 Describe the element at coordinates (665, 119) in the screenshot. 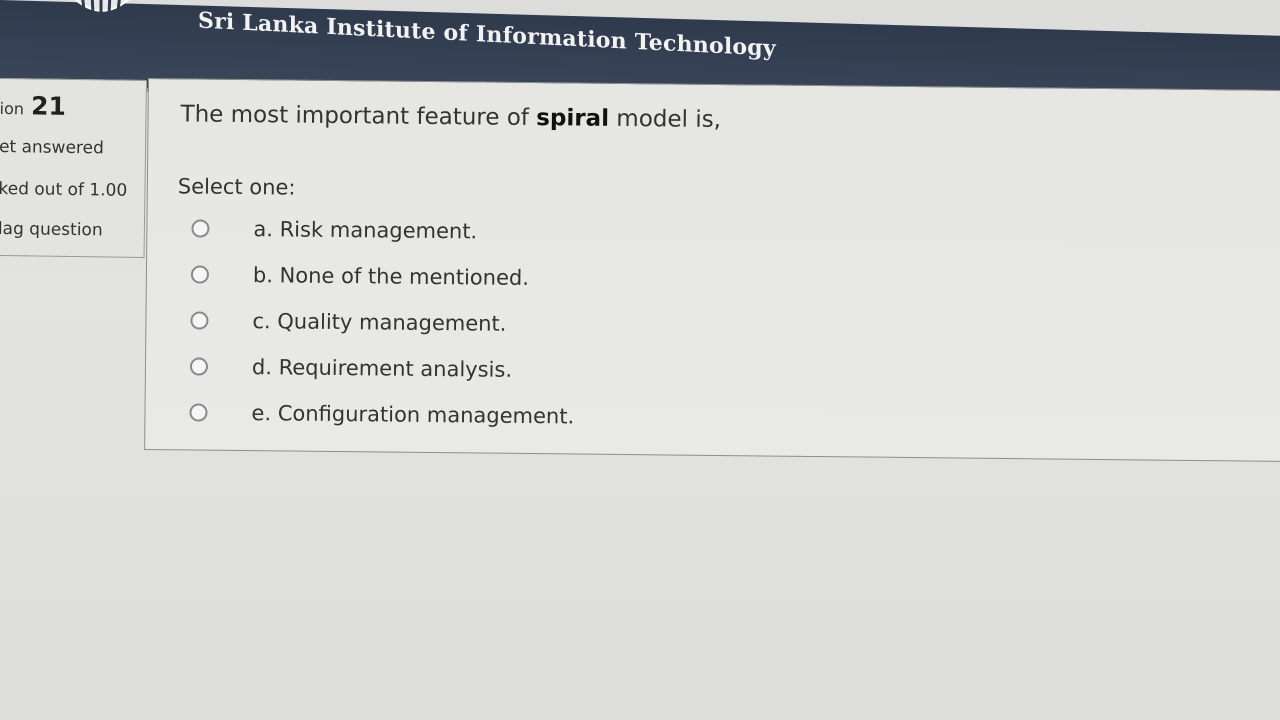

I see `question-text-end: model is,` at that location.